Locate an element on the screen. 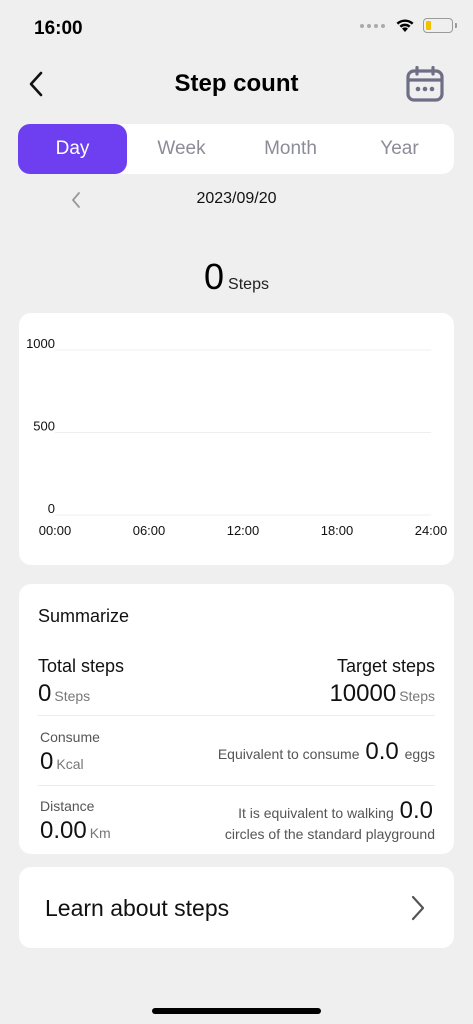 The image size is (473, 1024). chevron-right-icon is located at coordinates (418, 908).